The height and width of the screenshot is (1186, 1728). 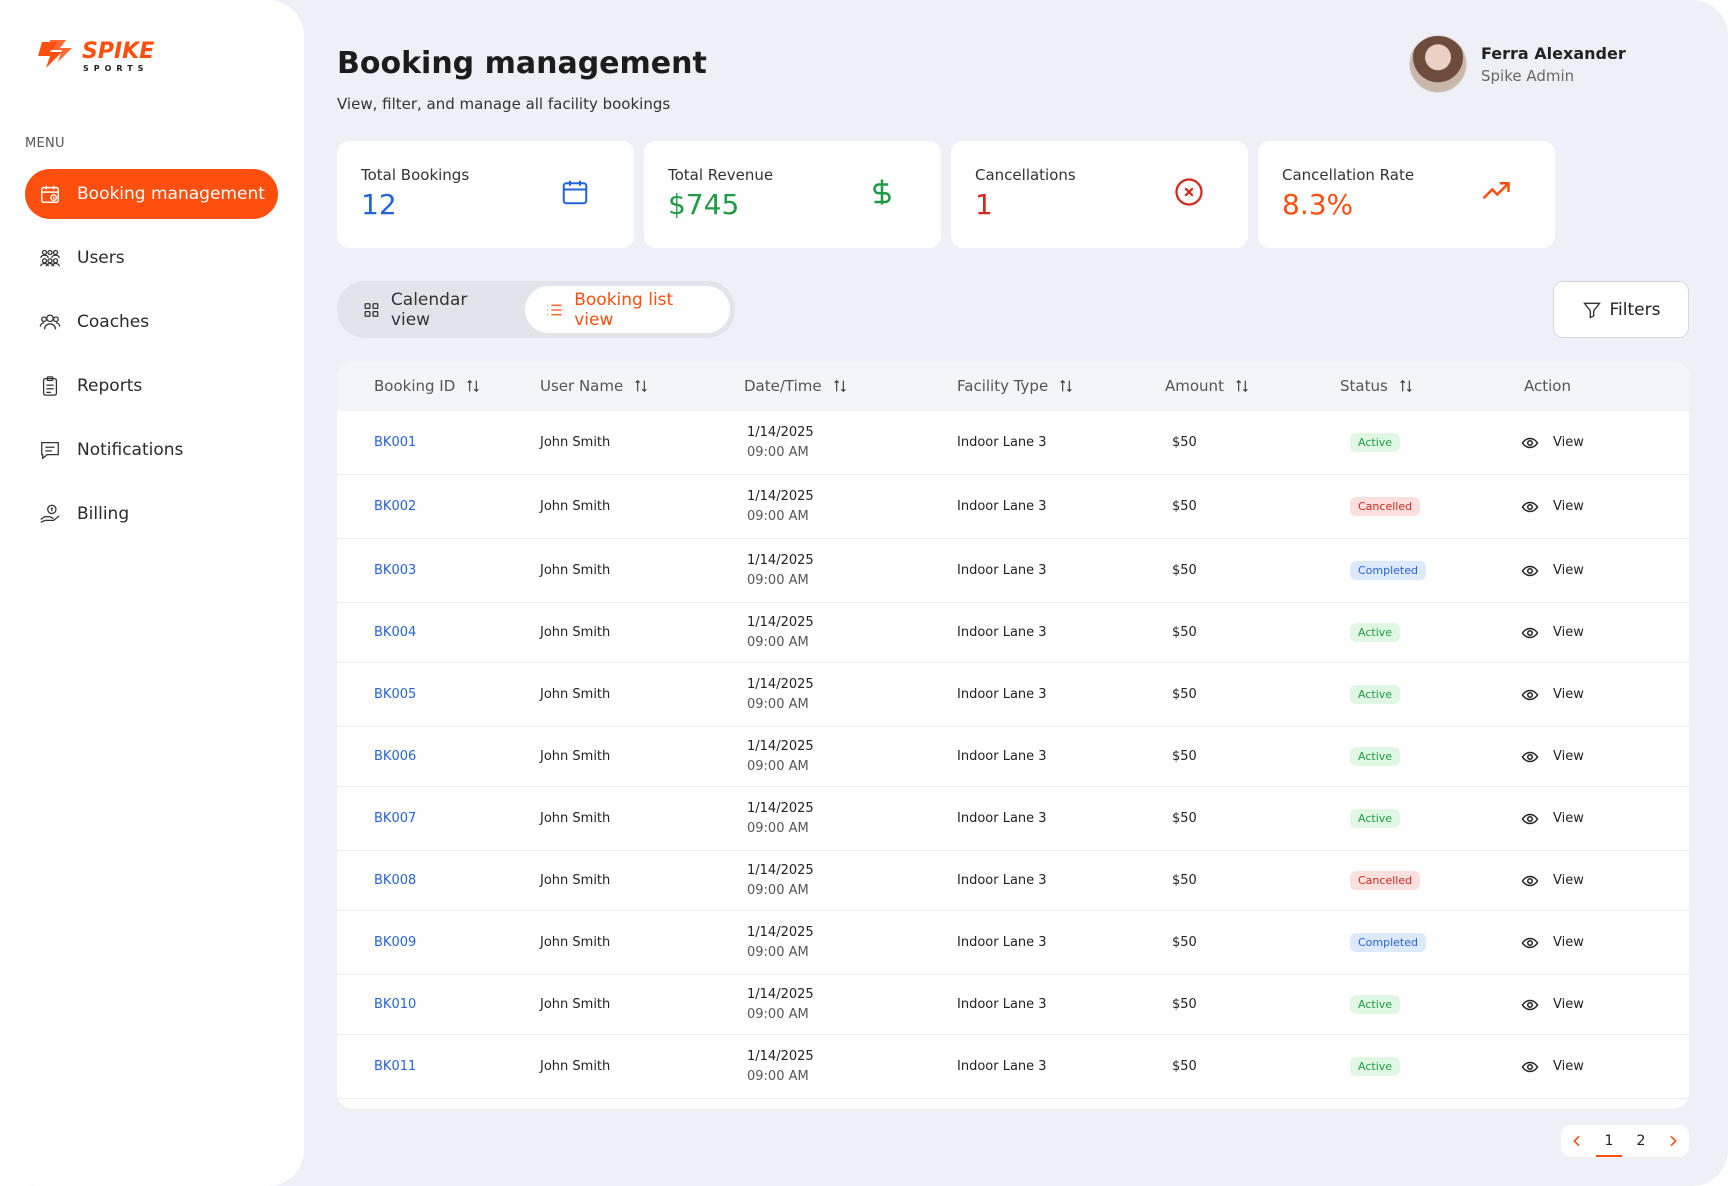 I want to click on brand-logo: SPIKE SPORTS, so click(x=116, y=55).